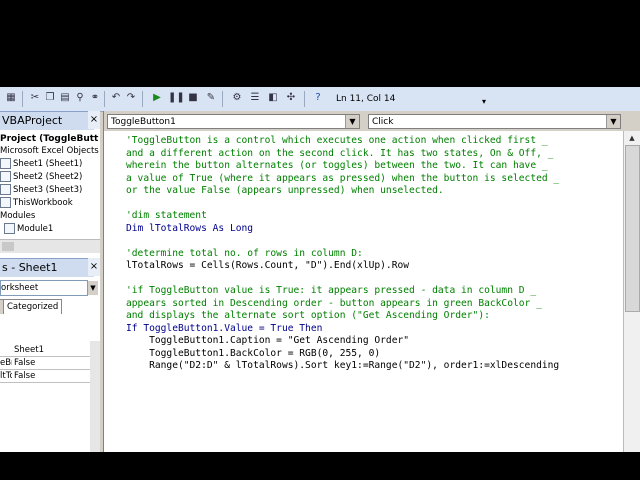 This screenshot has width=640, height=480. Describe the element at coordinates (632, 138) in the screenshot. I see `scroll-up-icon: ▲` at that location.